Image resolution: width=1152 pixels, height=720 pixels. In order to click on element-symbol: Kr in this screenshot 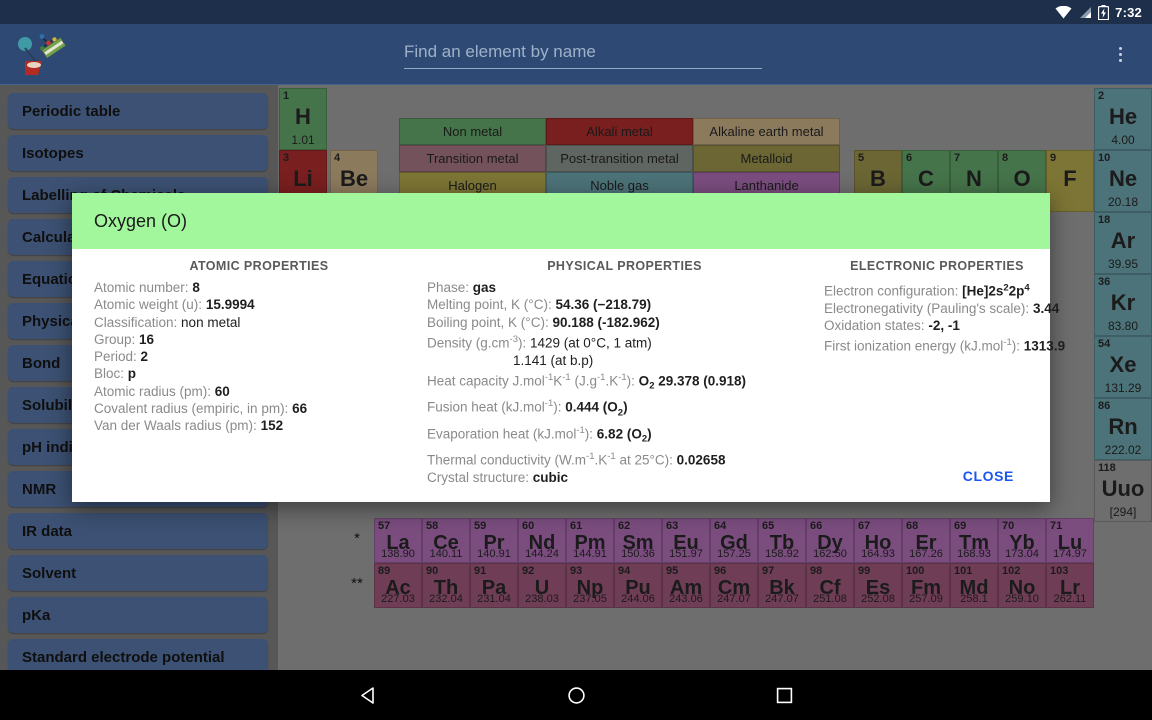, I will do `click(1123, 302)`.